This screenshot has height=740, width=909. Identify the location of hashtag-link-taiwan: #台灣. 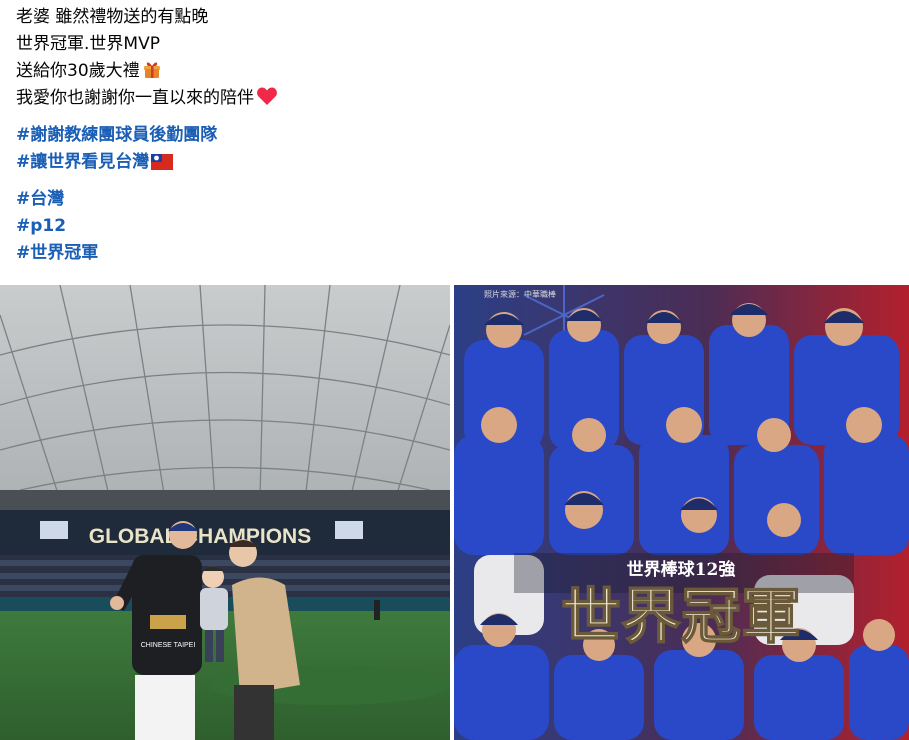
(40, 199).